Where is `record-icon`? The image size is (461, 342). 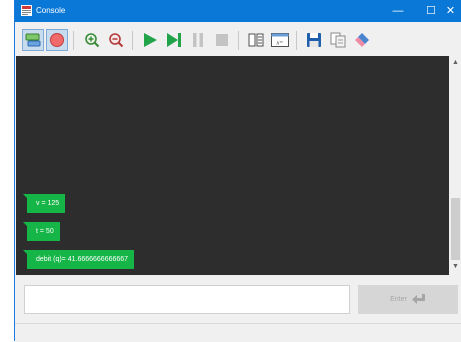
record-icon is located at coordinates (57, 40).